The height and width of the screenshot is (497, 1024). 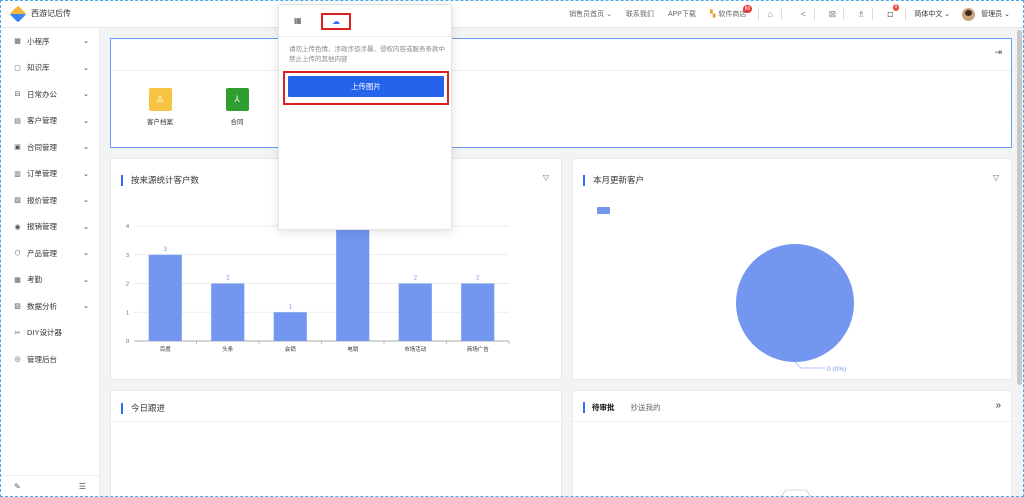 I want to click on sidebar-item-9: ▦ 考勤 ⌄, so click(x=49, y=280).